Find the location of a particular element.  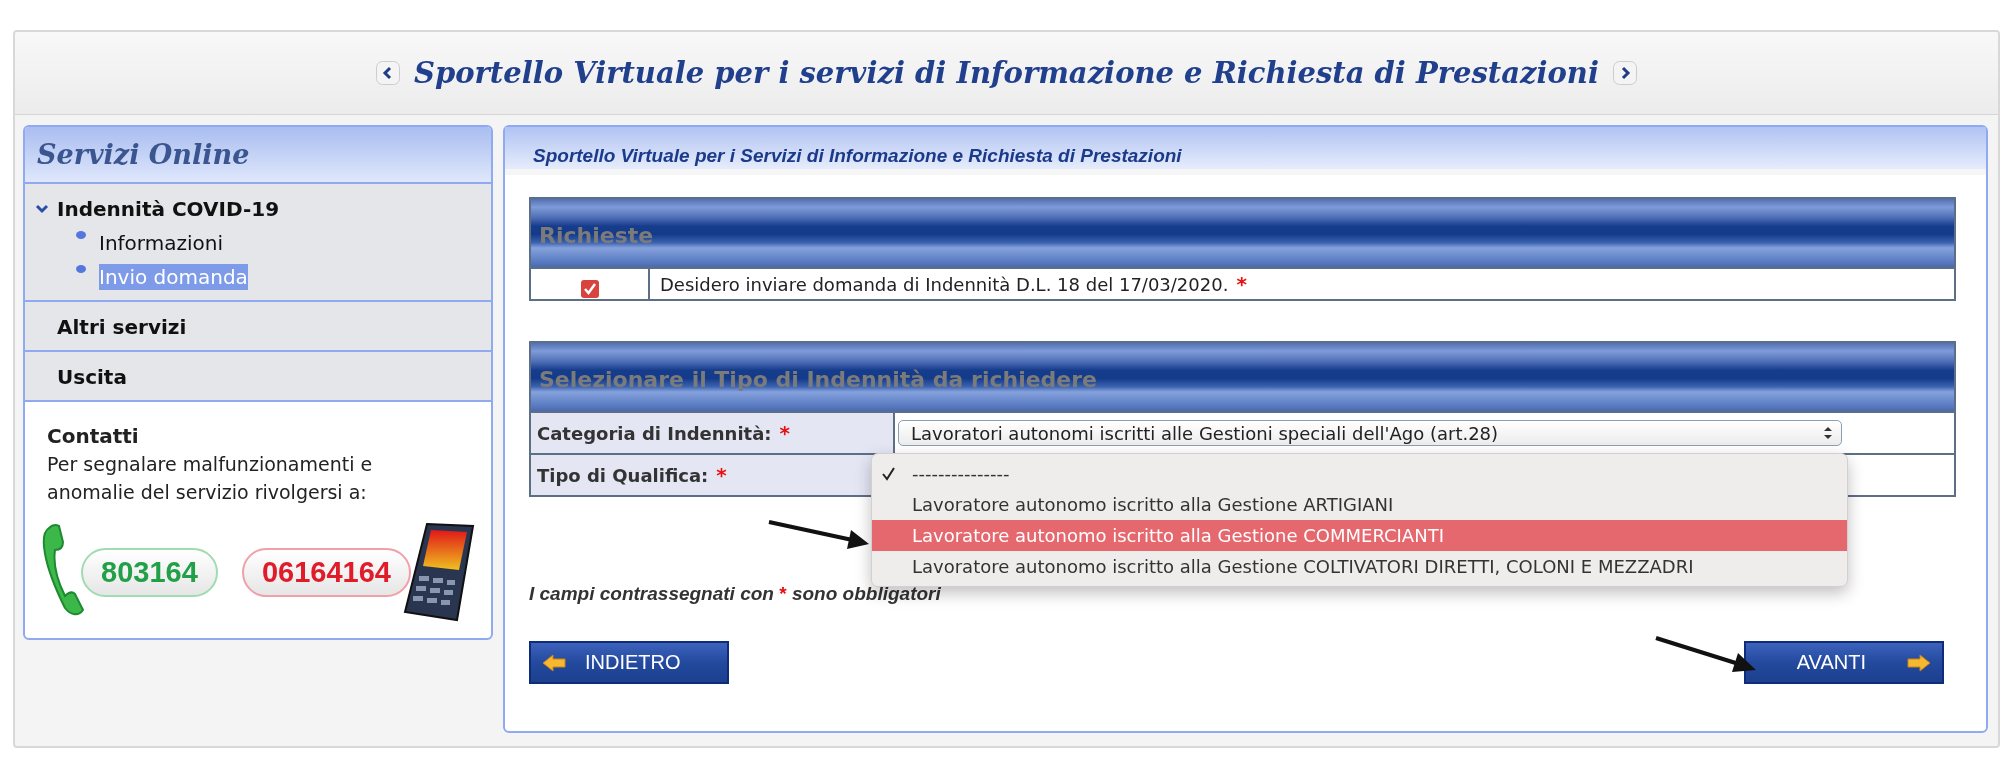

required-fields-note: I campi contrassegnati con * sono obbligatori is located at coordinates (735, 594).